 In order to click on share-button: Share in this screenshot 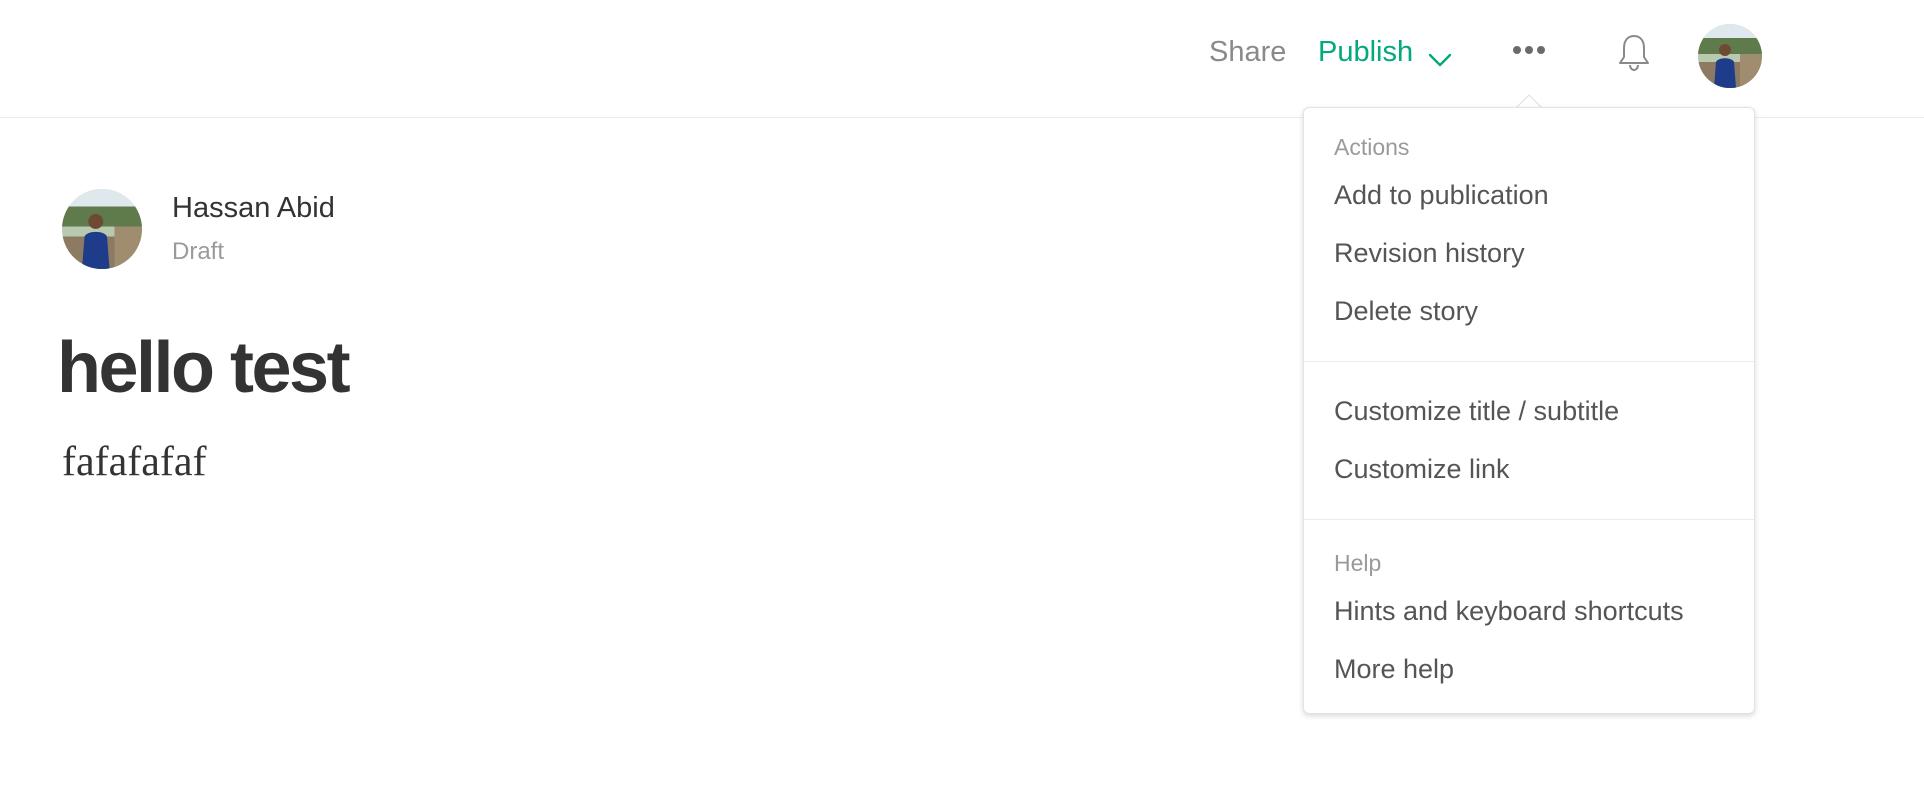, I will do `click(1247, 52)`.